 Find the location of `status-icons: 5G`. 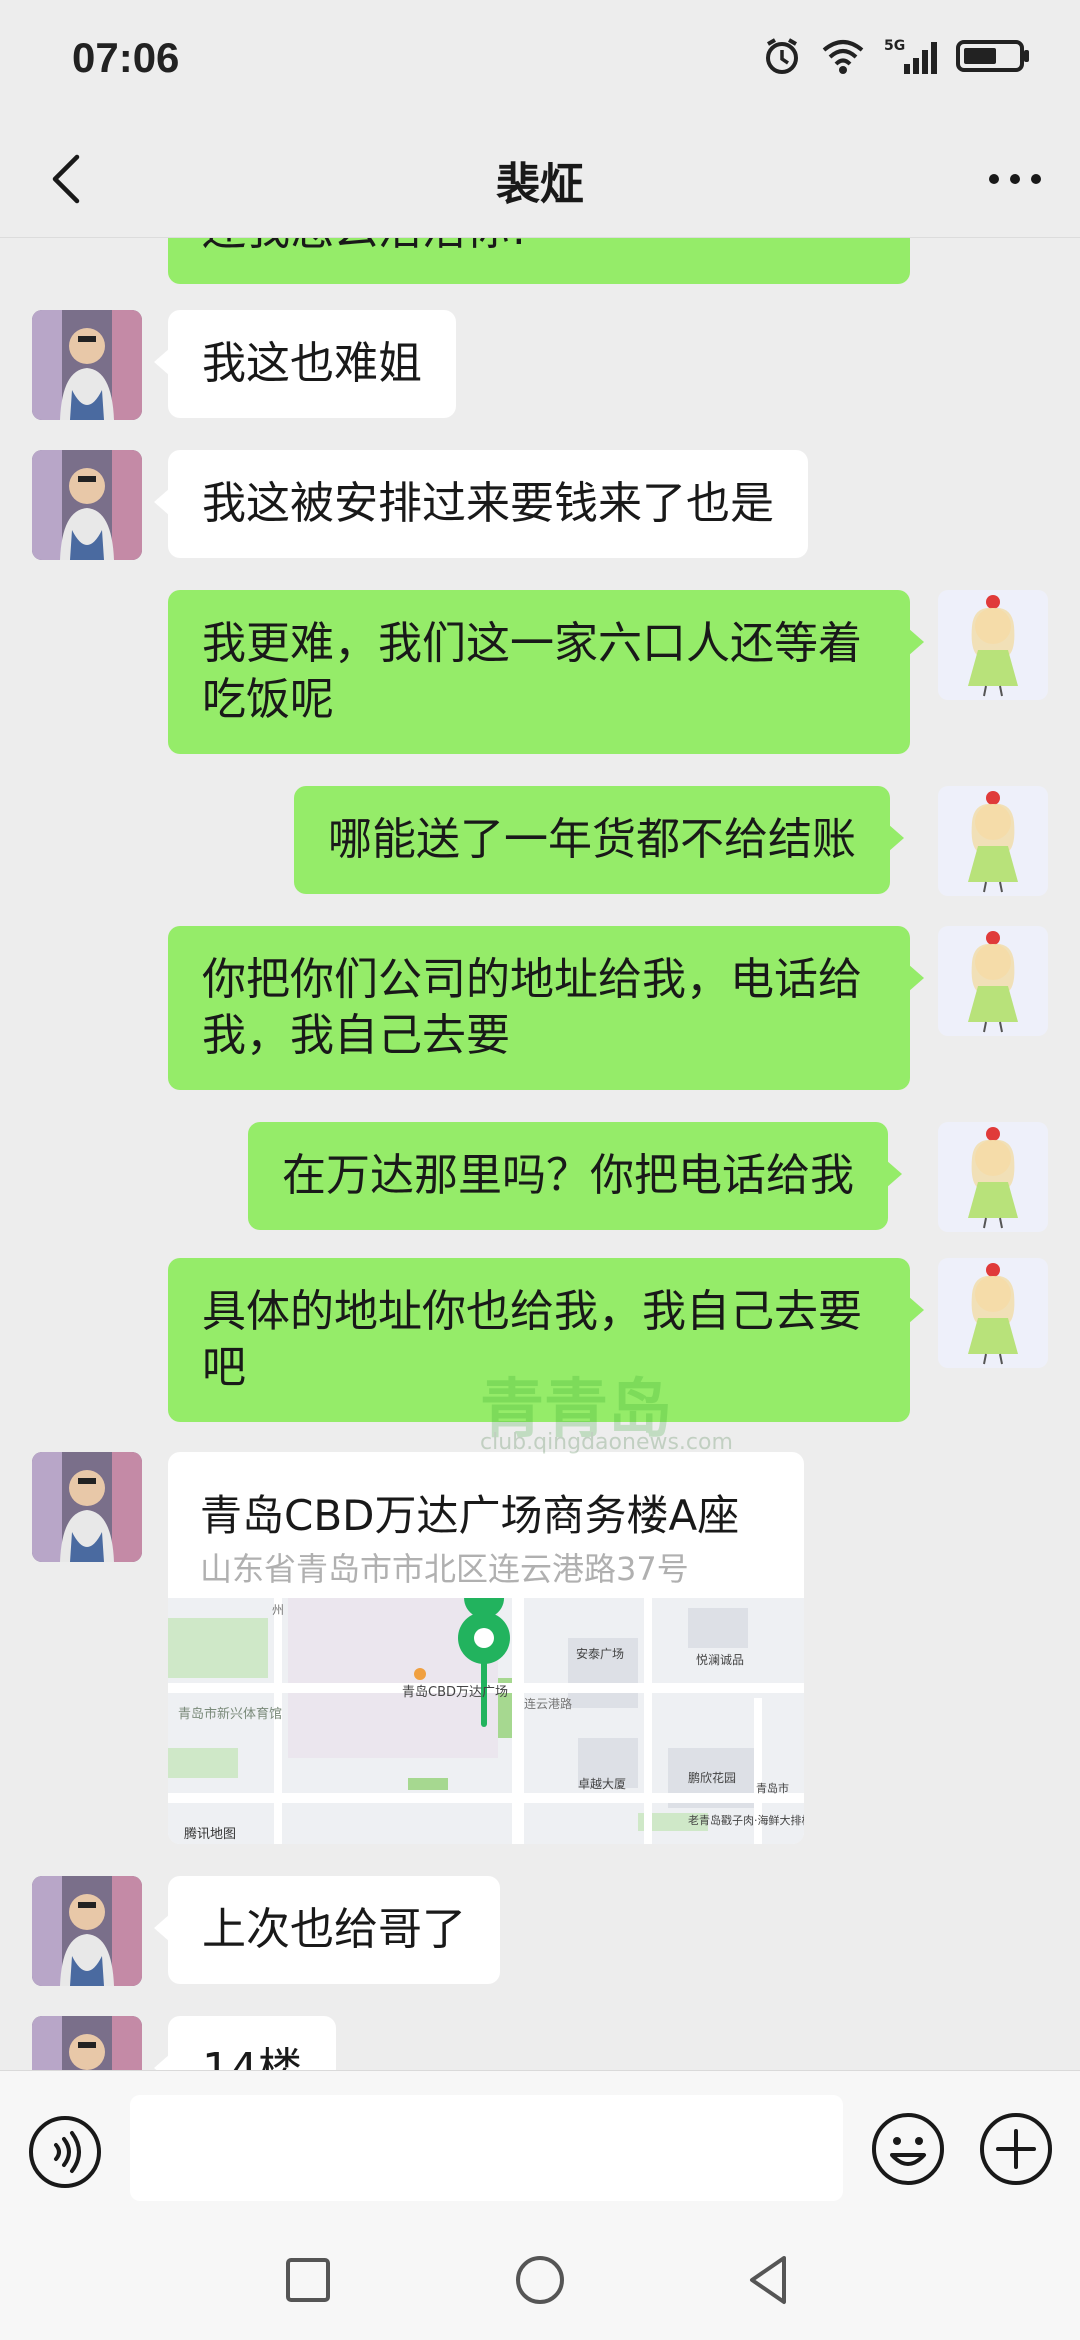

status-icons: 5G is located at coordinates (897, 56).